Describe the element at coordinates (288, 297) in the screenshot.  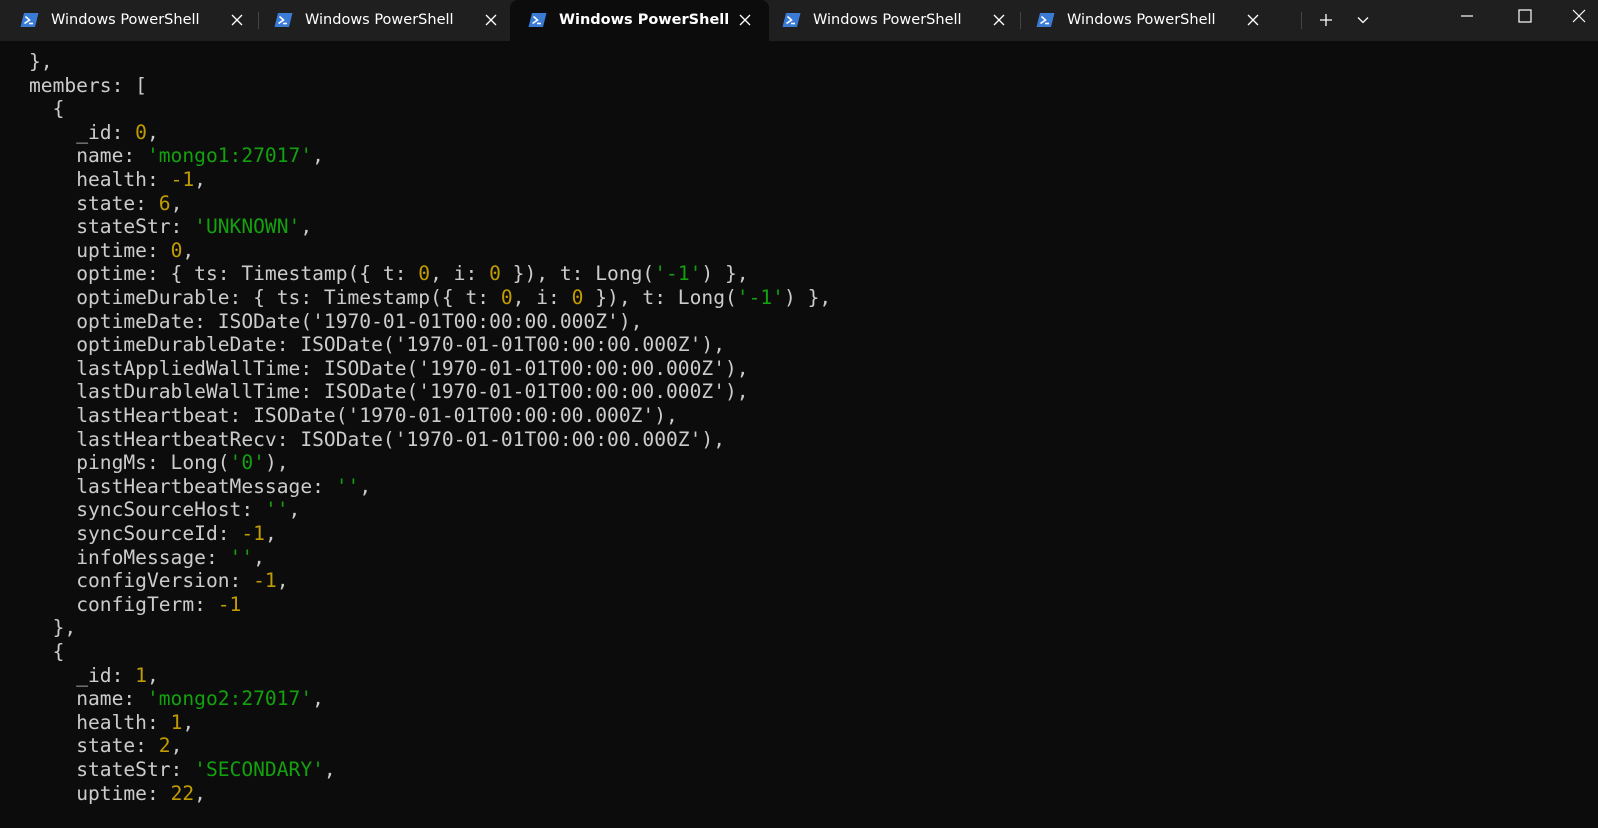
I see `code-token: optimeDurable: { ts: Timestamp({ t:` at that location.